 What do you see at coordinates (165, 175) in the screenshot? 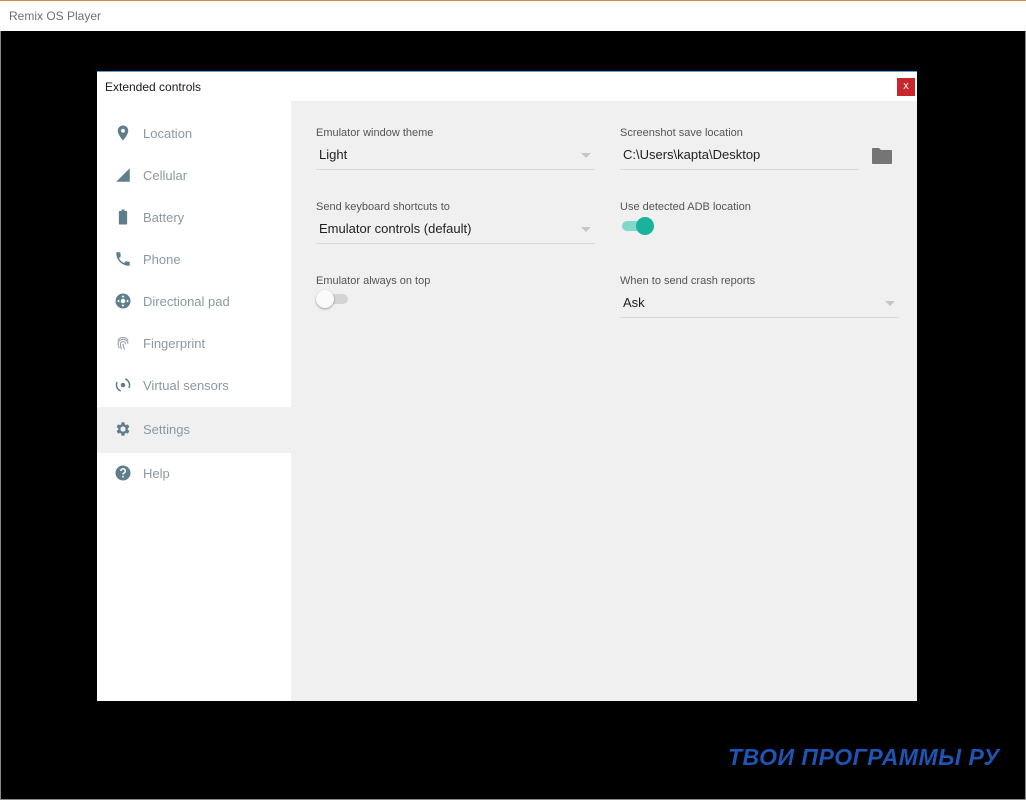
I see `sidebar-item-label: Cellular` at bounding box center [165, 175].